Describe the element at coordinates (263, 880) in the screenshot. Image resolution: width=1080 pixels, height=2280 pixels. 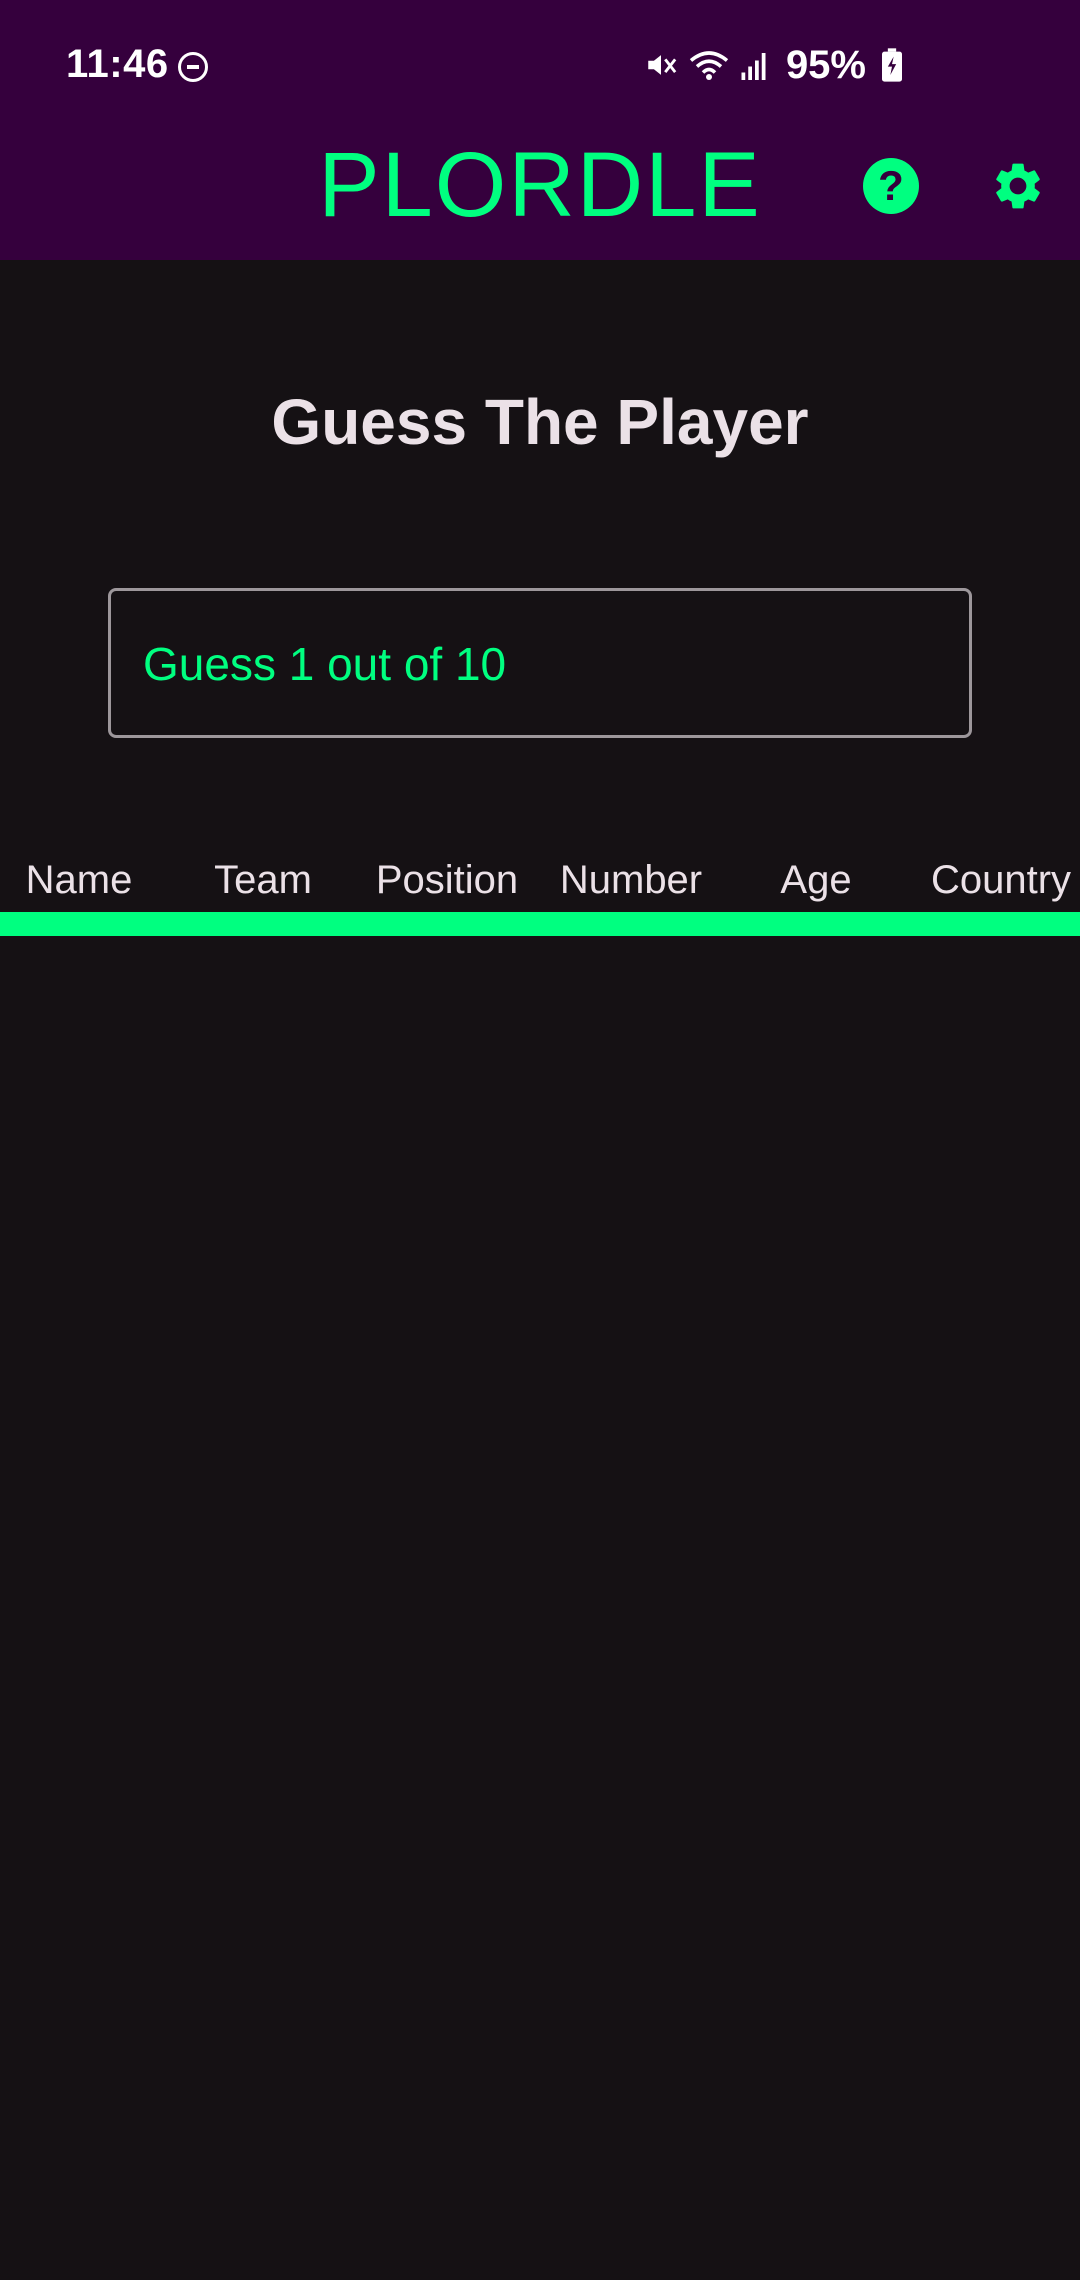
I see `column-header-team: Team` at that location.